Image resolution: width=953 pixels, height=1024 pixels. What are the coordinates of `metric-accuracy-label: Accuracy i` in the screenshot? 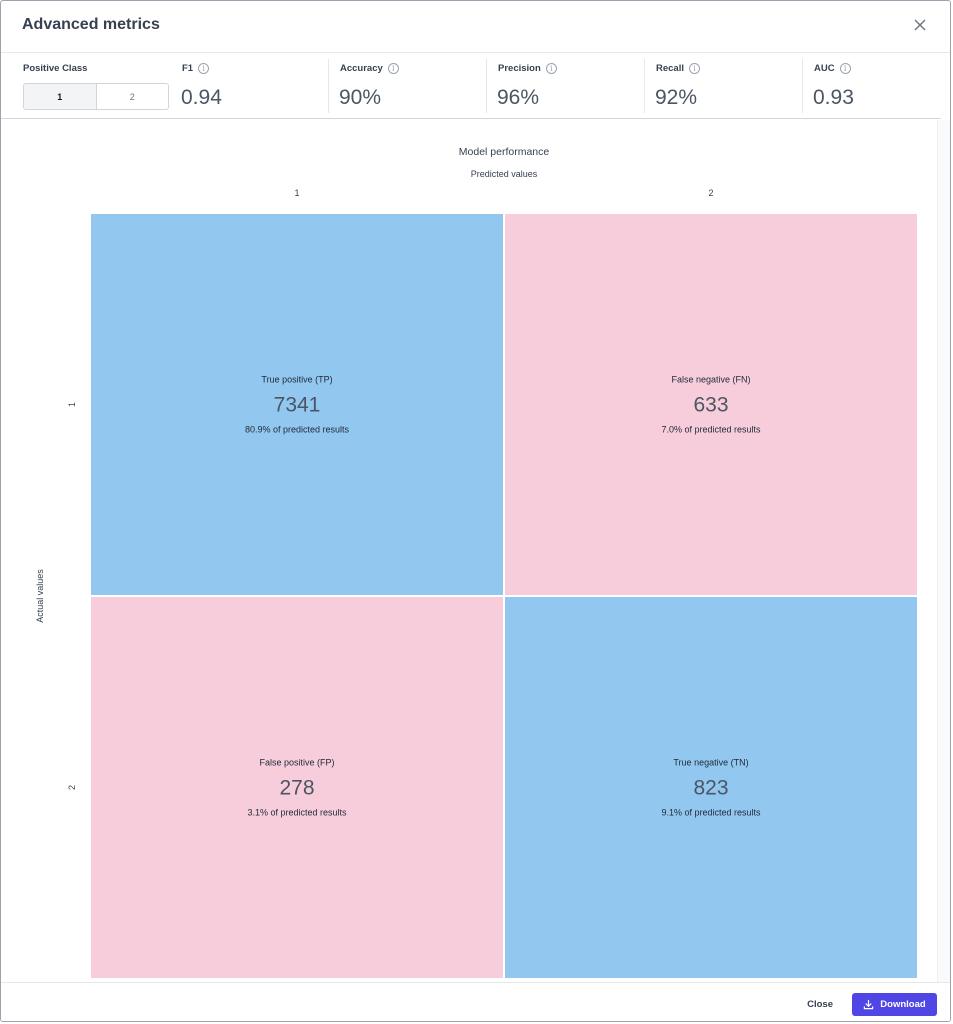 It's located at (369, 68).